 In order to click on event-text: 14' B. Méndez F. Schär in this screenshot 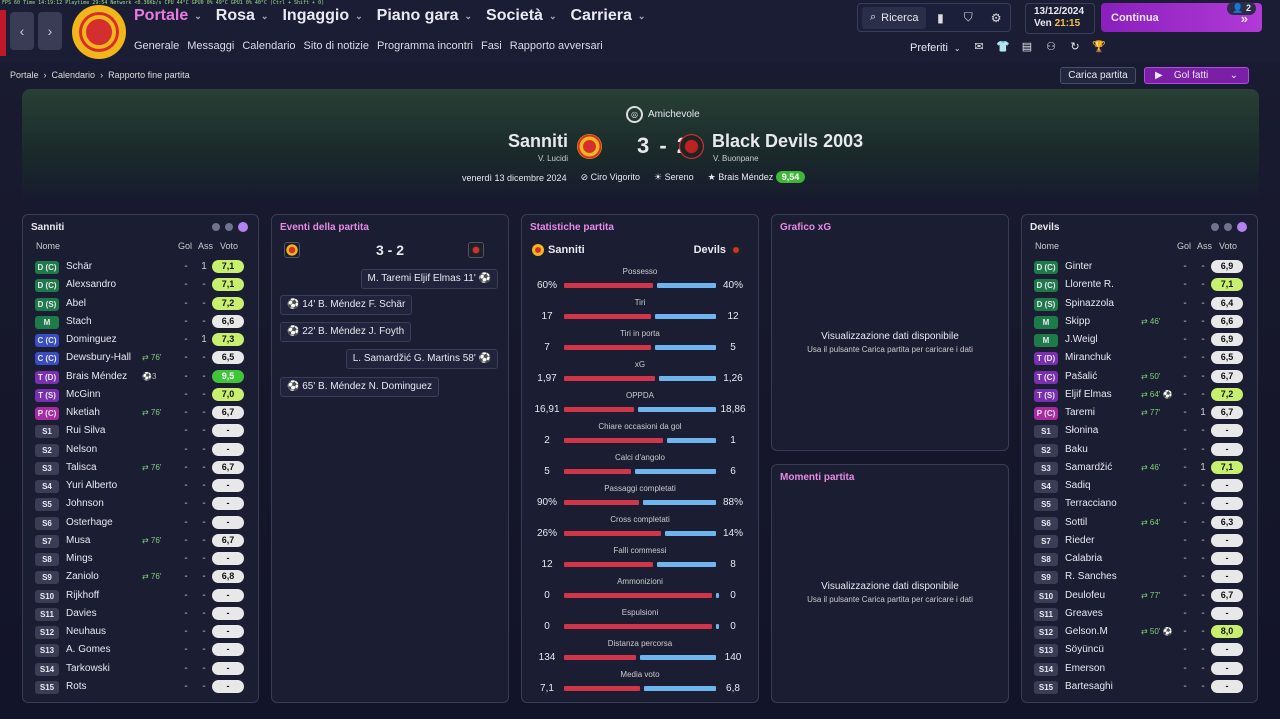, I will do `click(354, 304)`.